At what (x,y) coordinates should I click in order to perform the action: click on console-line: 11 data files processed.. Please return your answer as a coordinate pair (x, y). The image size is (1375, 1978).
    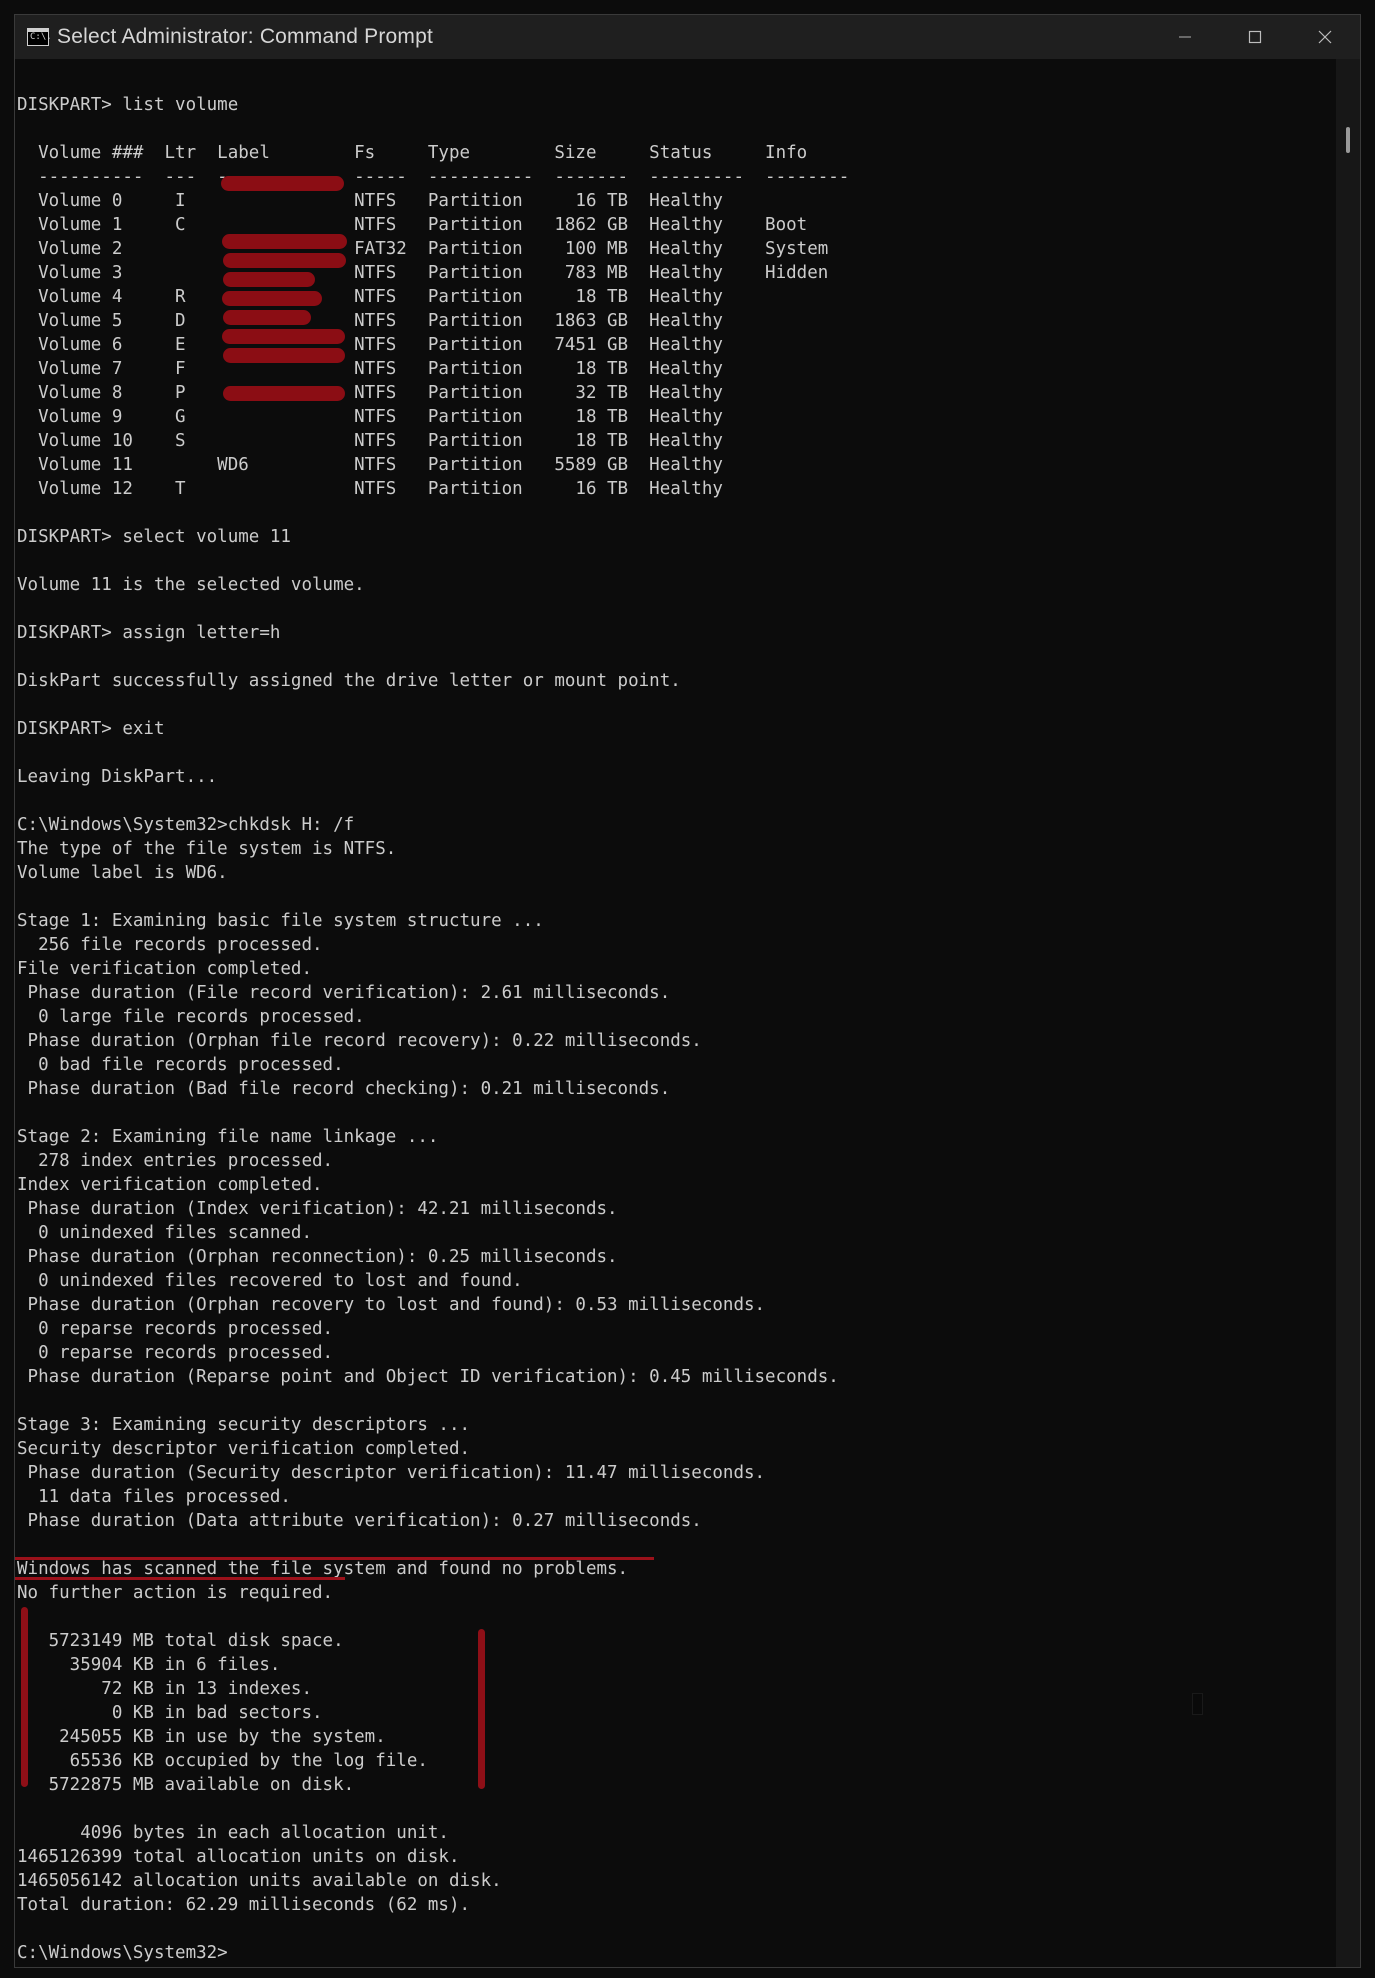
    Looking at the image, I should click on (154, 1497).